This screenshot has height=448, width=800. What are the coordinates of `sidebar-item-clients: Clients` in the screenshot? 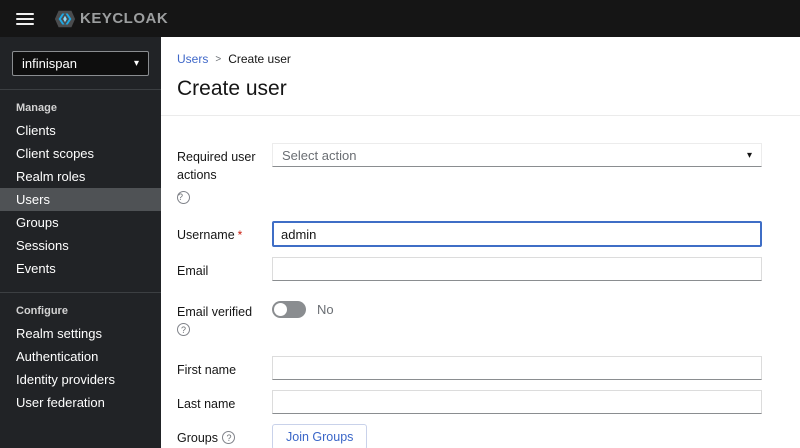 It's located at (80, 130).